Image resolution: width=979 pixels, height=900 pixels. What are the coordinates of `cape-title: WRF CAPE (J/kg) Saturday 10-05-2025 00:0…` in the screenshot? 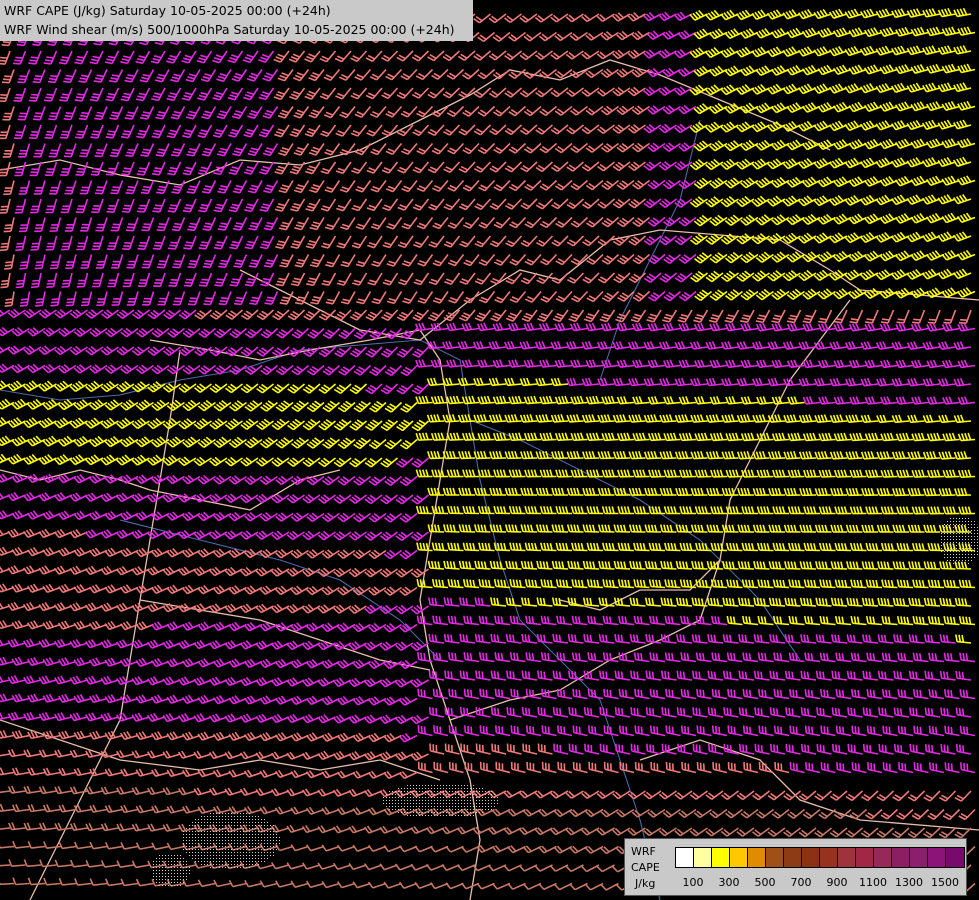 It's located at (167, 10).